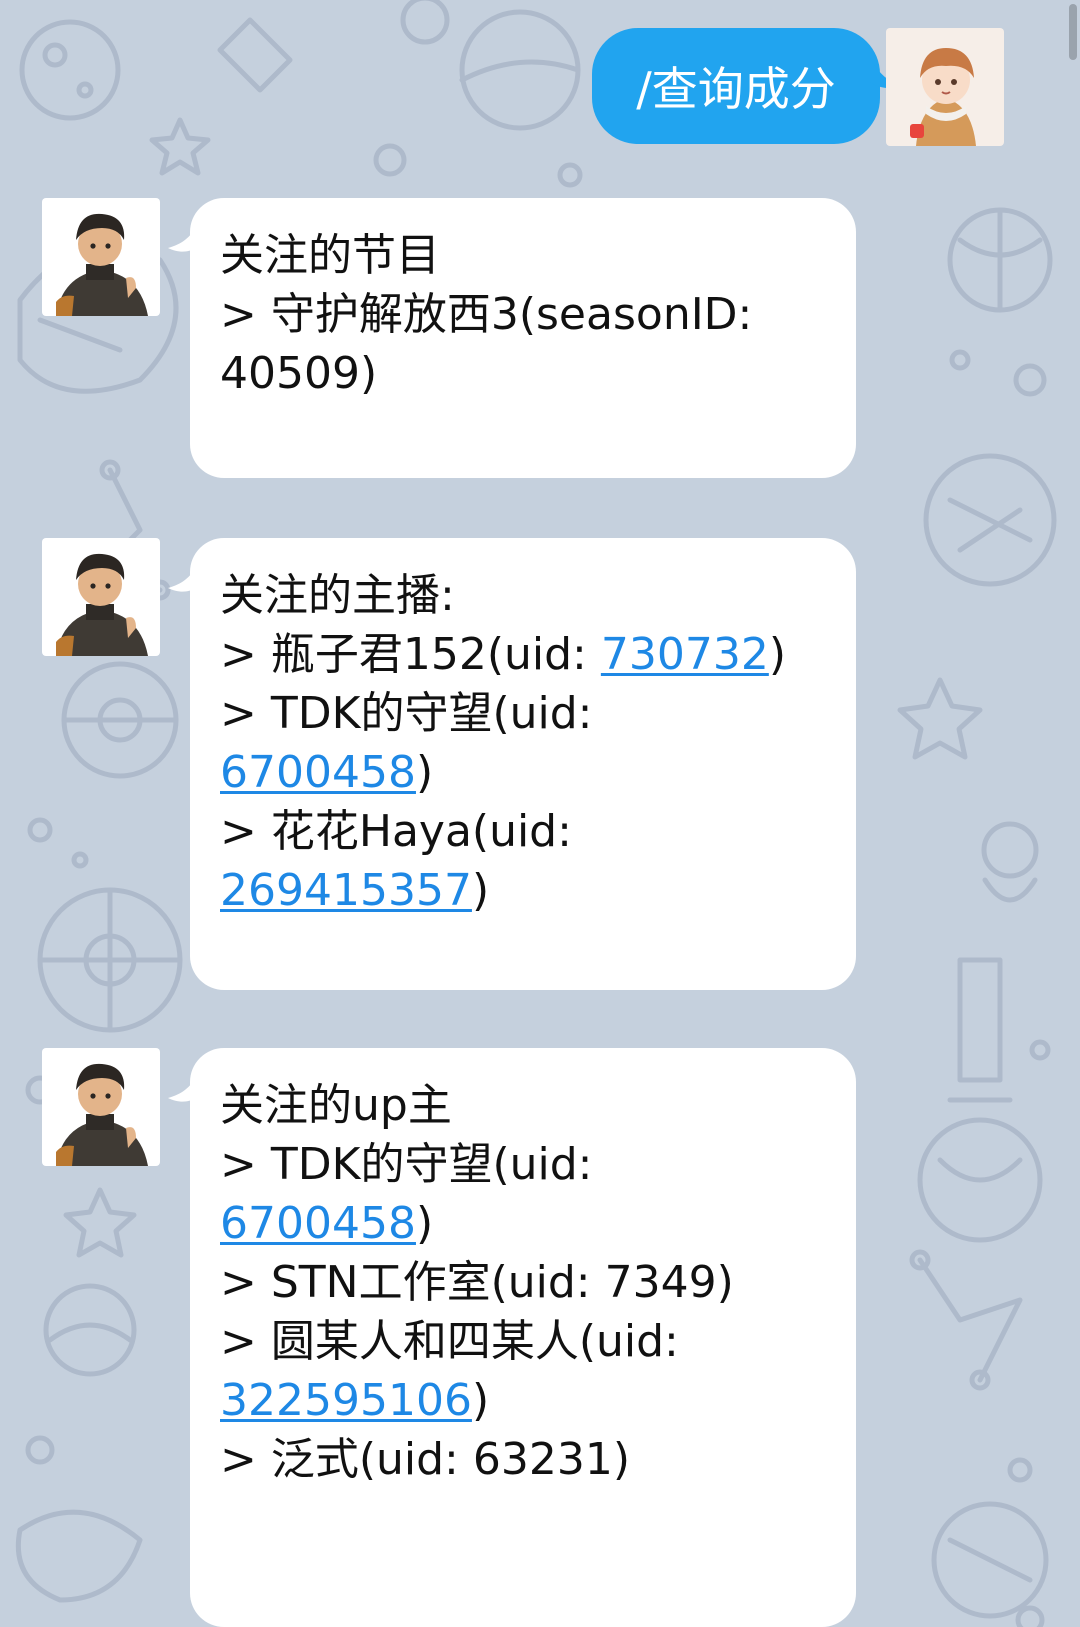 The height and width of the screenshot is (1627, 1080). What do you see at coordinates (346, 1400) in the screenshot?
I see `uid-link: 322595106` at bounding box center [346, 1400].